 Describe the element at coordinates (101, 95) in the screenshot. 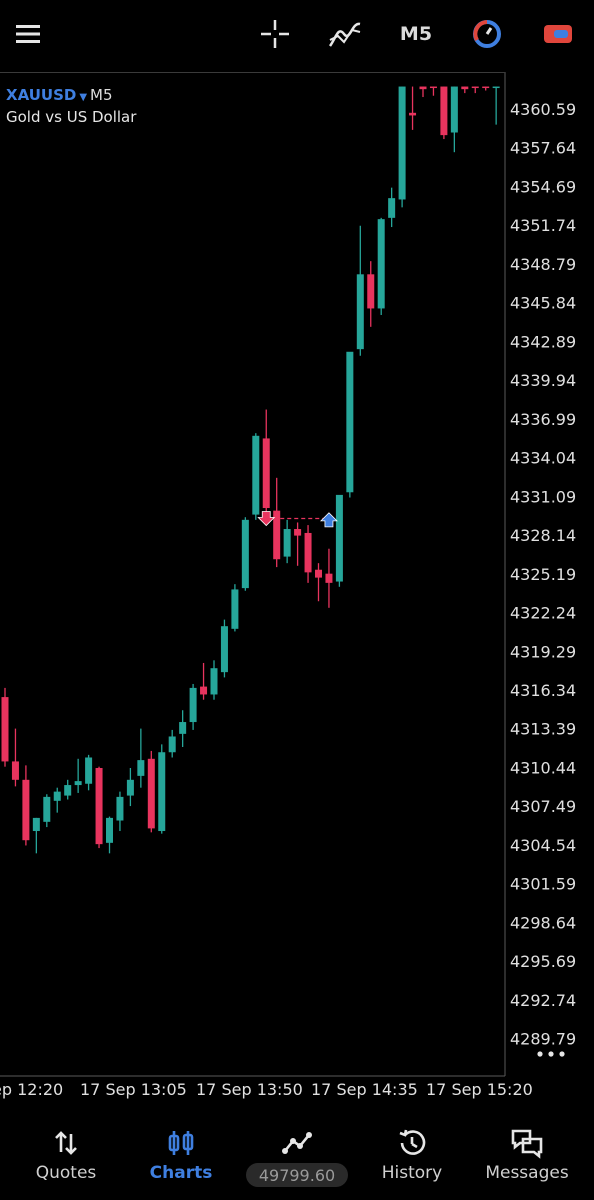

I see `symbol-timeframe: M5` at that location.